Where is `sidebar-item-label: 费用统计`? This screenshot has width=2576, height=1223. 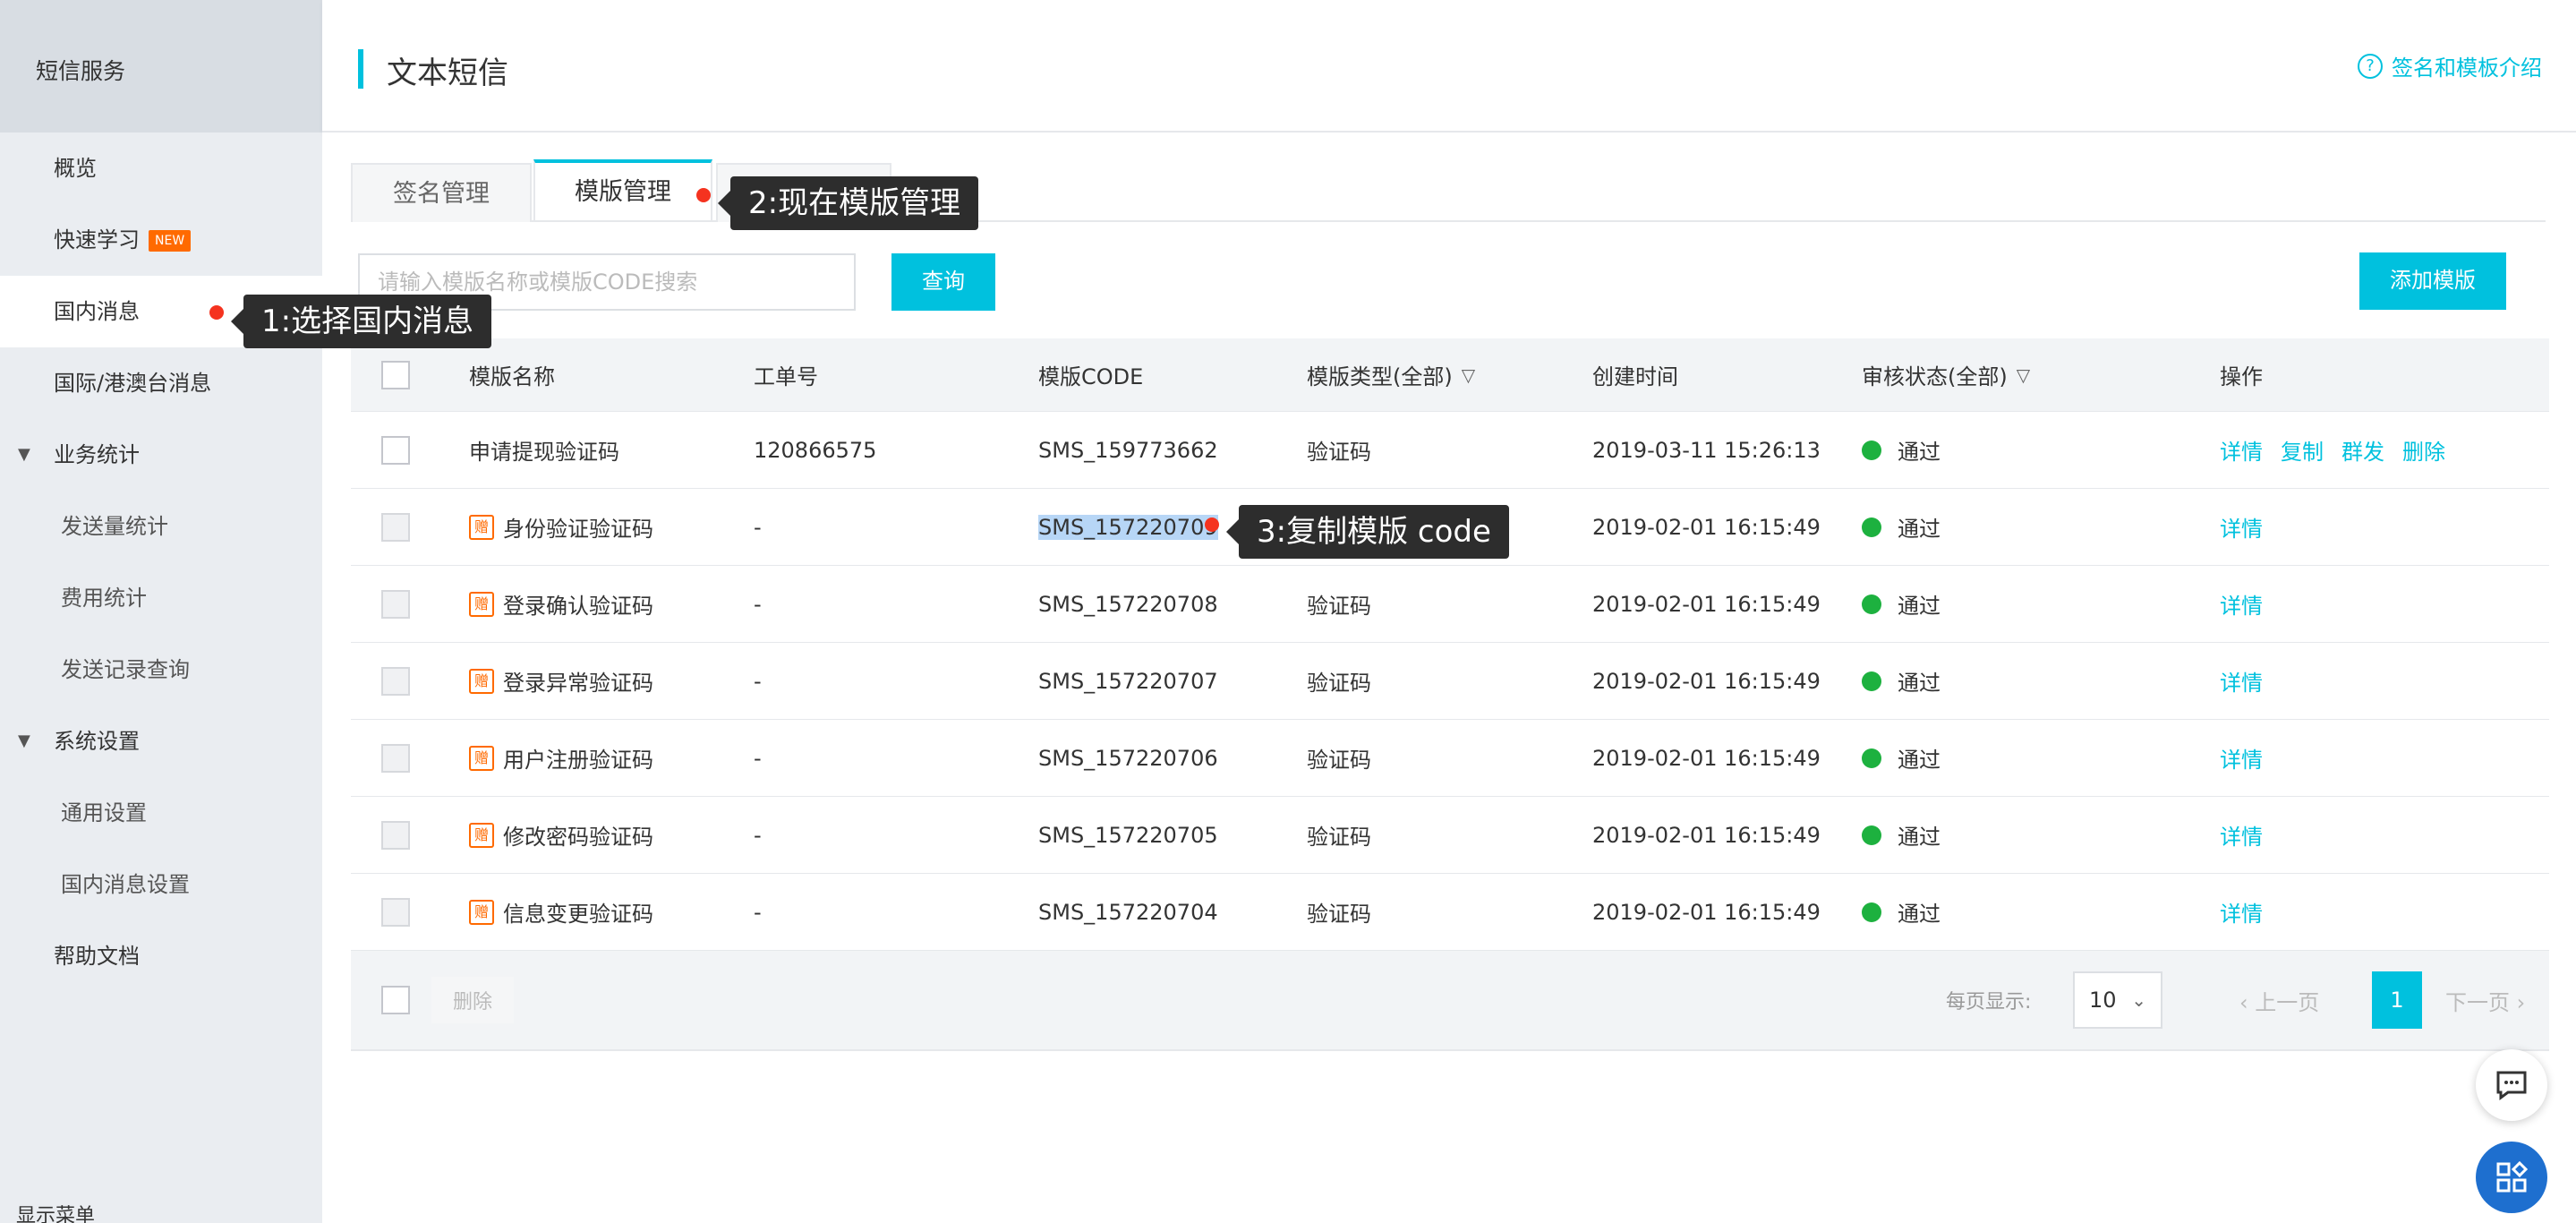
sidebar-item-label: 费用统计 is located at coordinates (104, 598).